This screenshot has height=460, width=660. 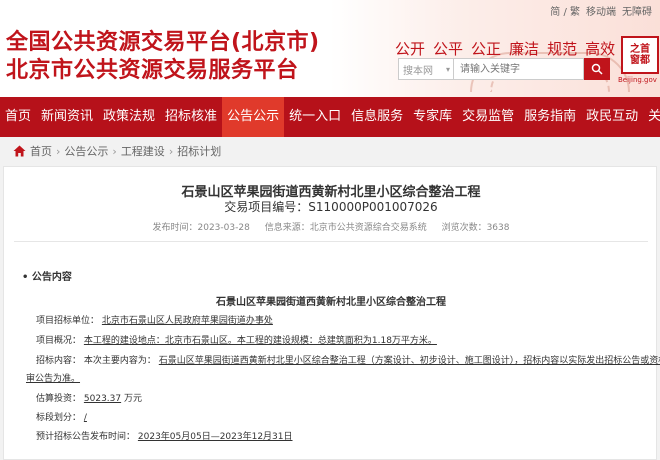 What do you see at coordinates (85, 418) in the screenshot?
I see `lot-value: /` at bounding box center [85, 418].